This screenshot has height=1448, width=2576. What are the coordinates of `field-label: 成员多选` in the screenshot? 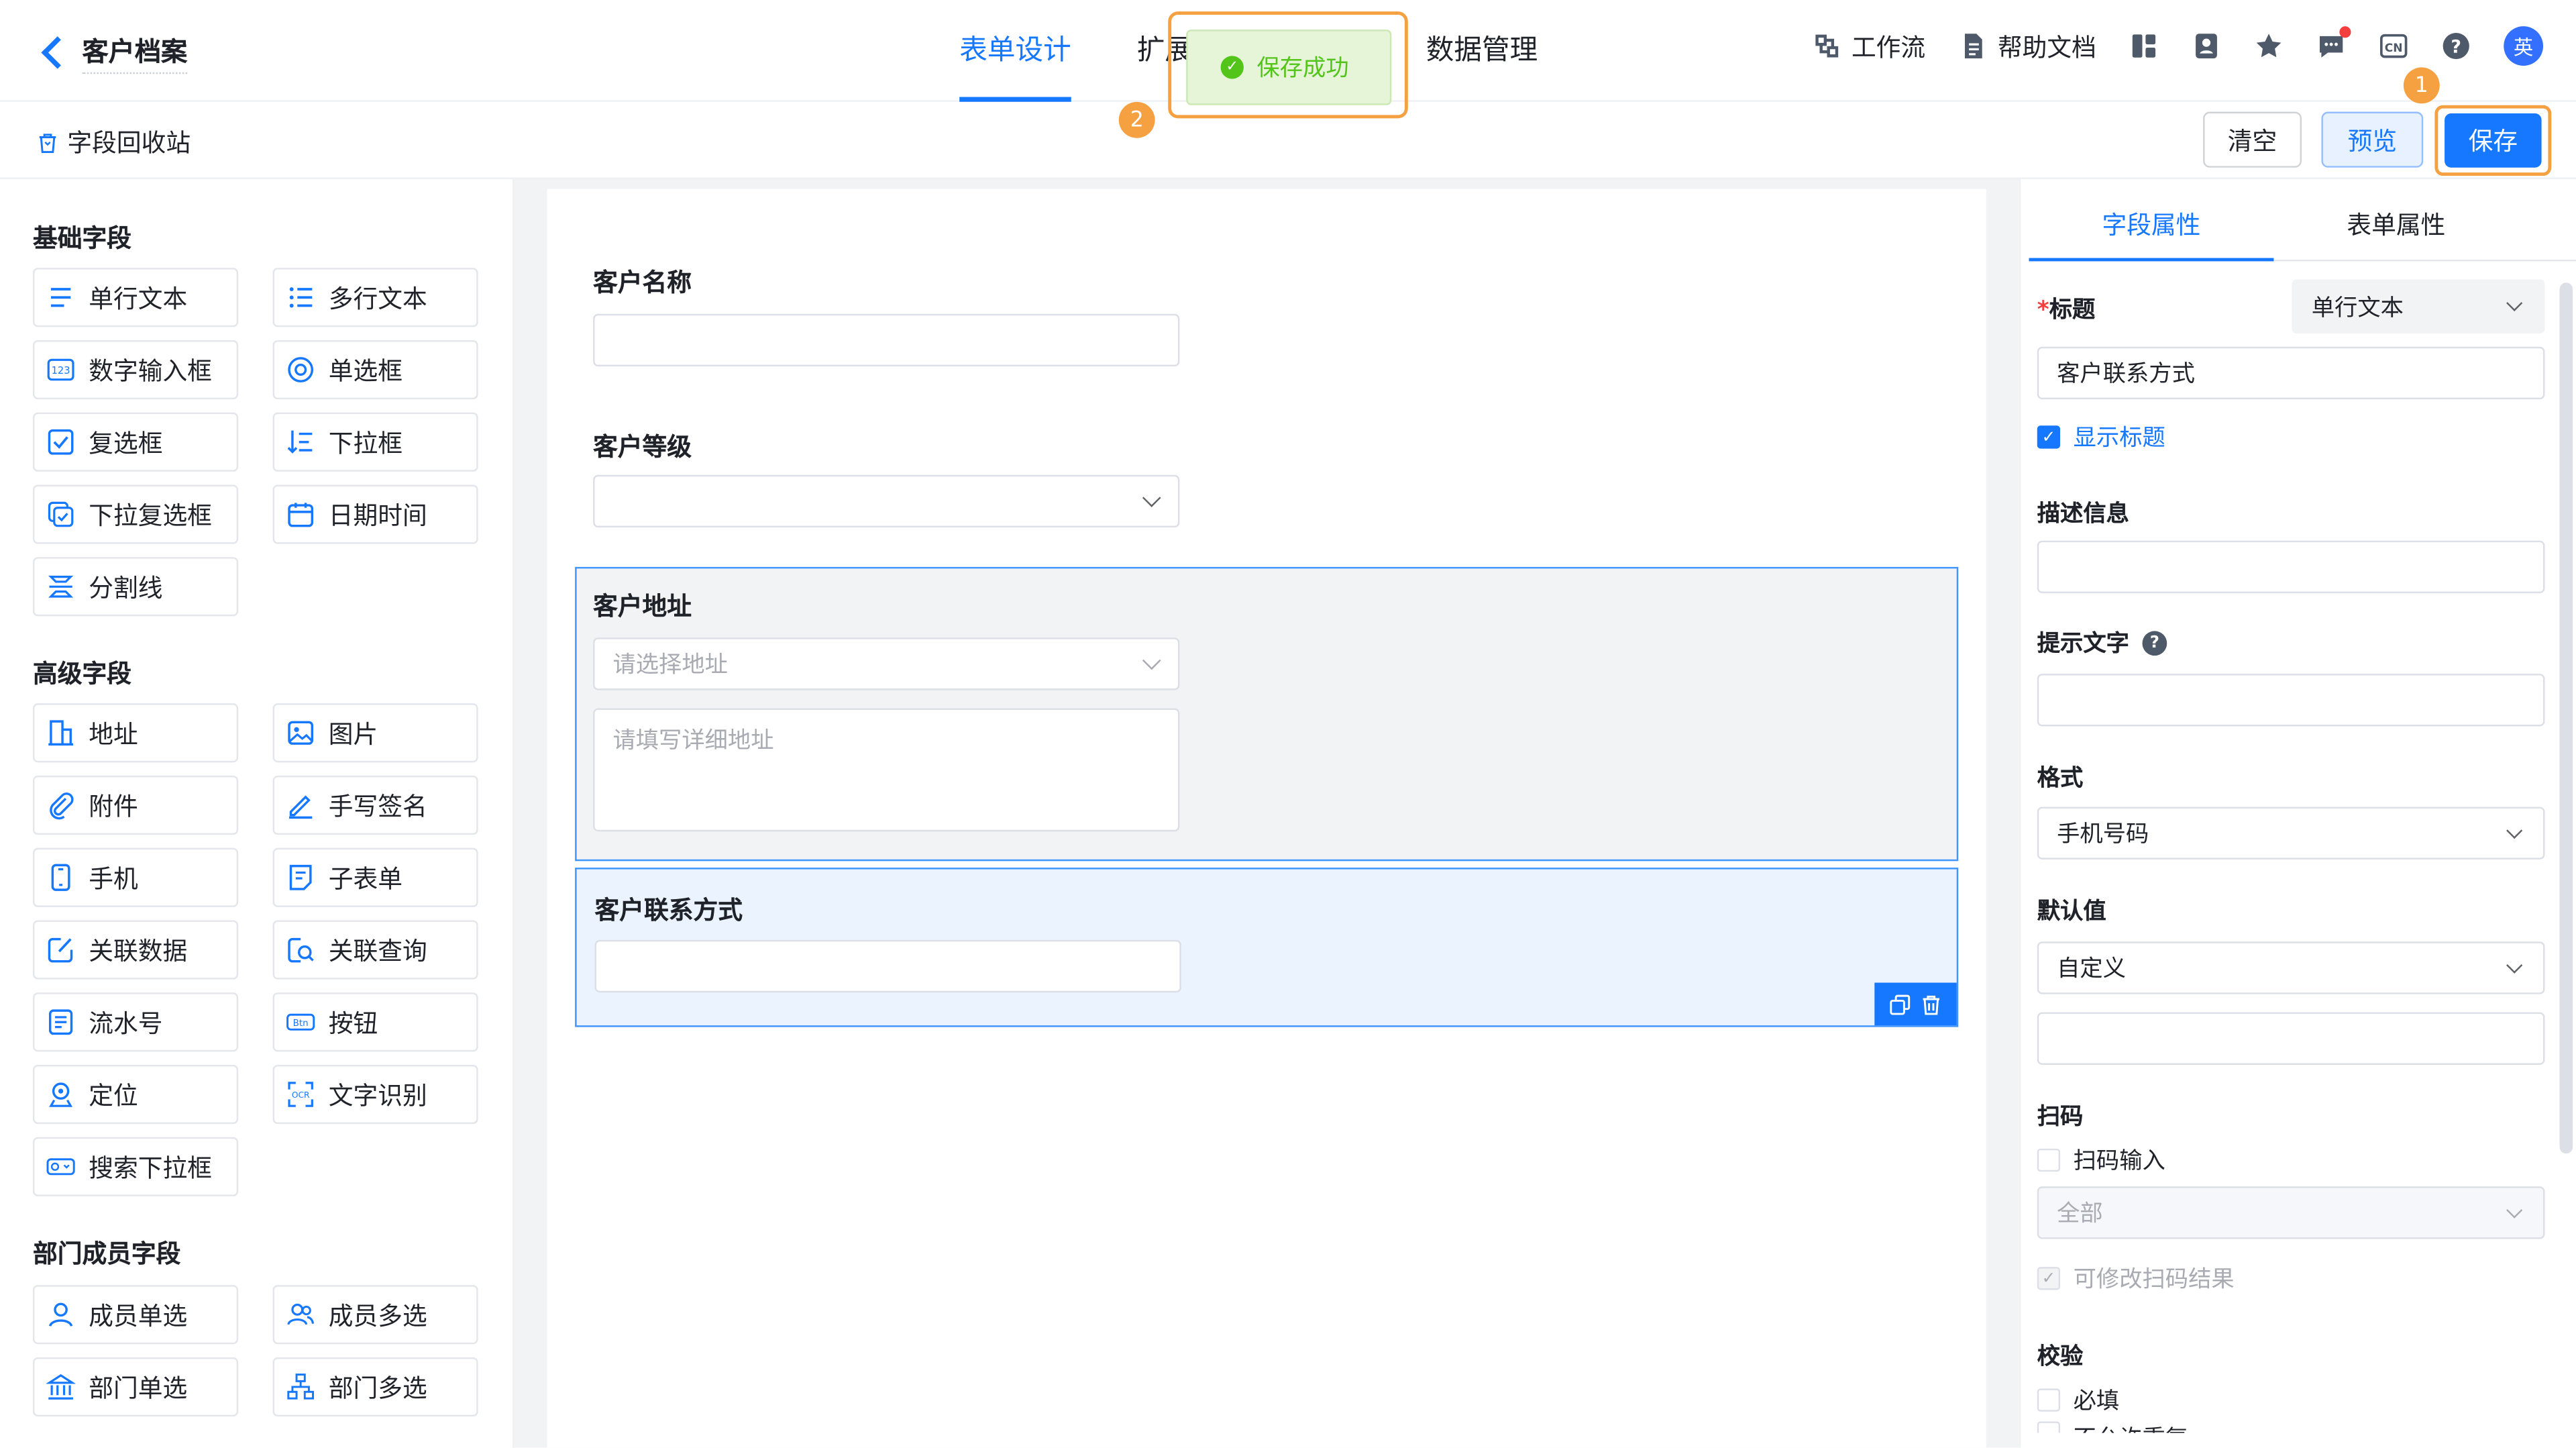 It's located at (377, 1315).